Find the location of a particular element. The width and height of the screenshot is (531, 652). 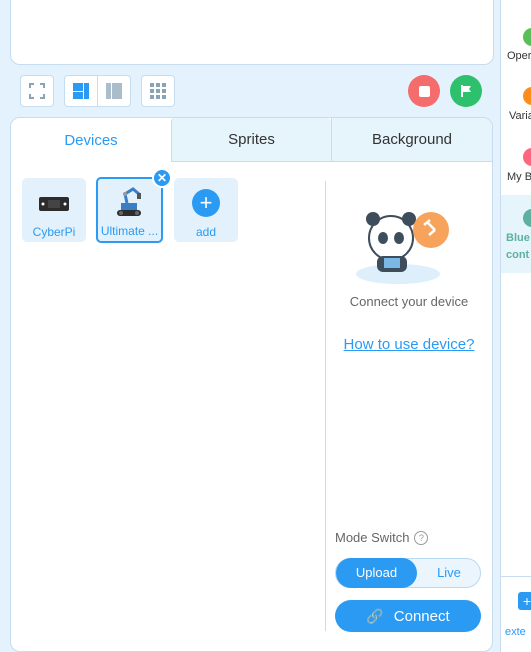

tab-sprites: Sprites is located at coordinates (251, 140).